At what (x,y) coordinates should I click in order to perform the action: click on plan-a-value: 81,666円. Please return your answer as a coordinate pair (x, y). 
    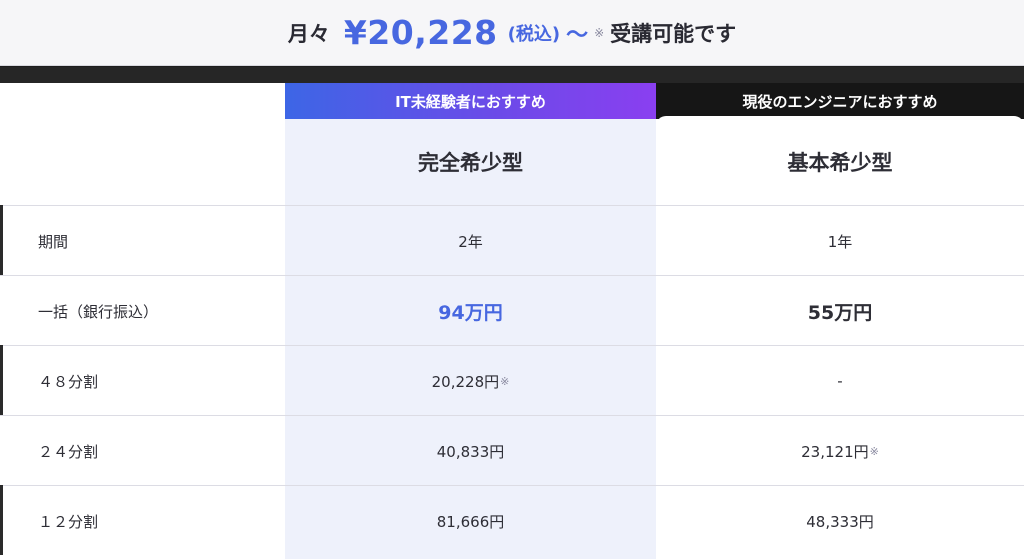
    Looking at the image, I should click on (470, 521).